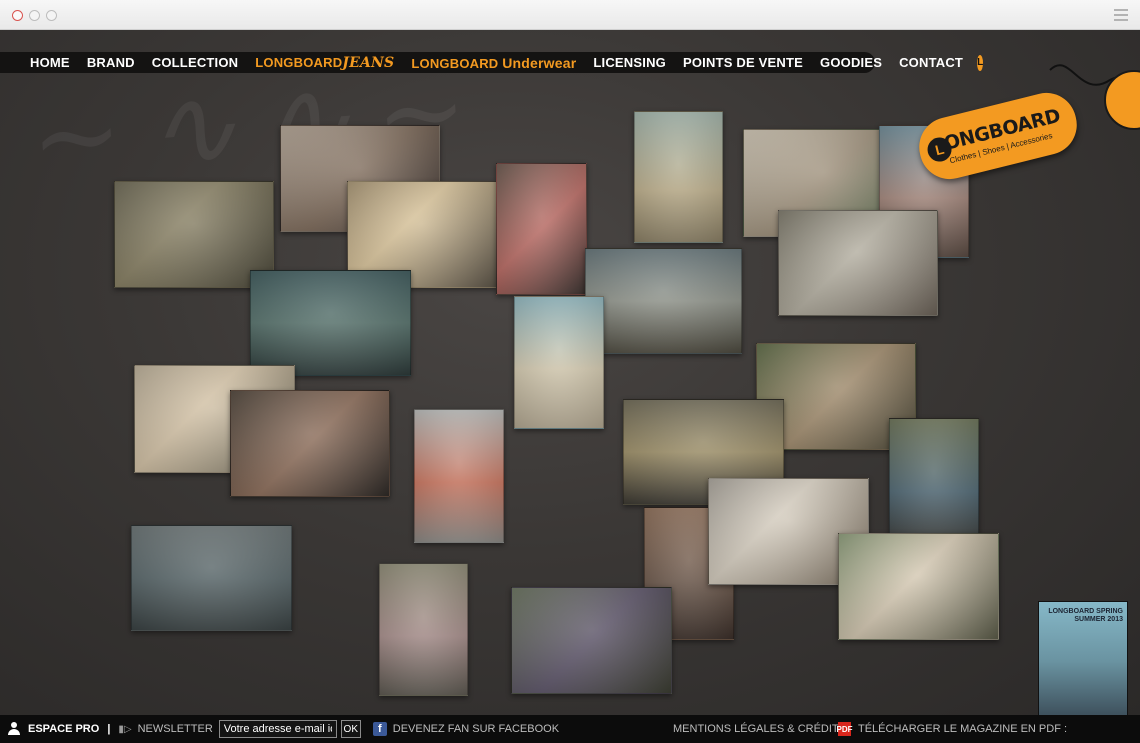 The width and height of the screenshot is (1140, 743). I want to click on nav-contact: CONTACT, so click(931, 62).